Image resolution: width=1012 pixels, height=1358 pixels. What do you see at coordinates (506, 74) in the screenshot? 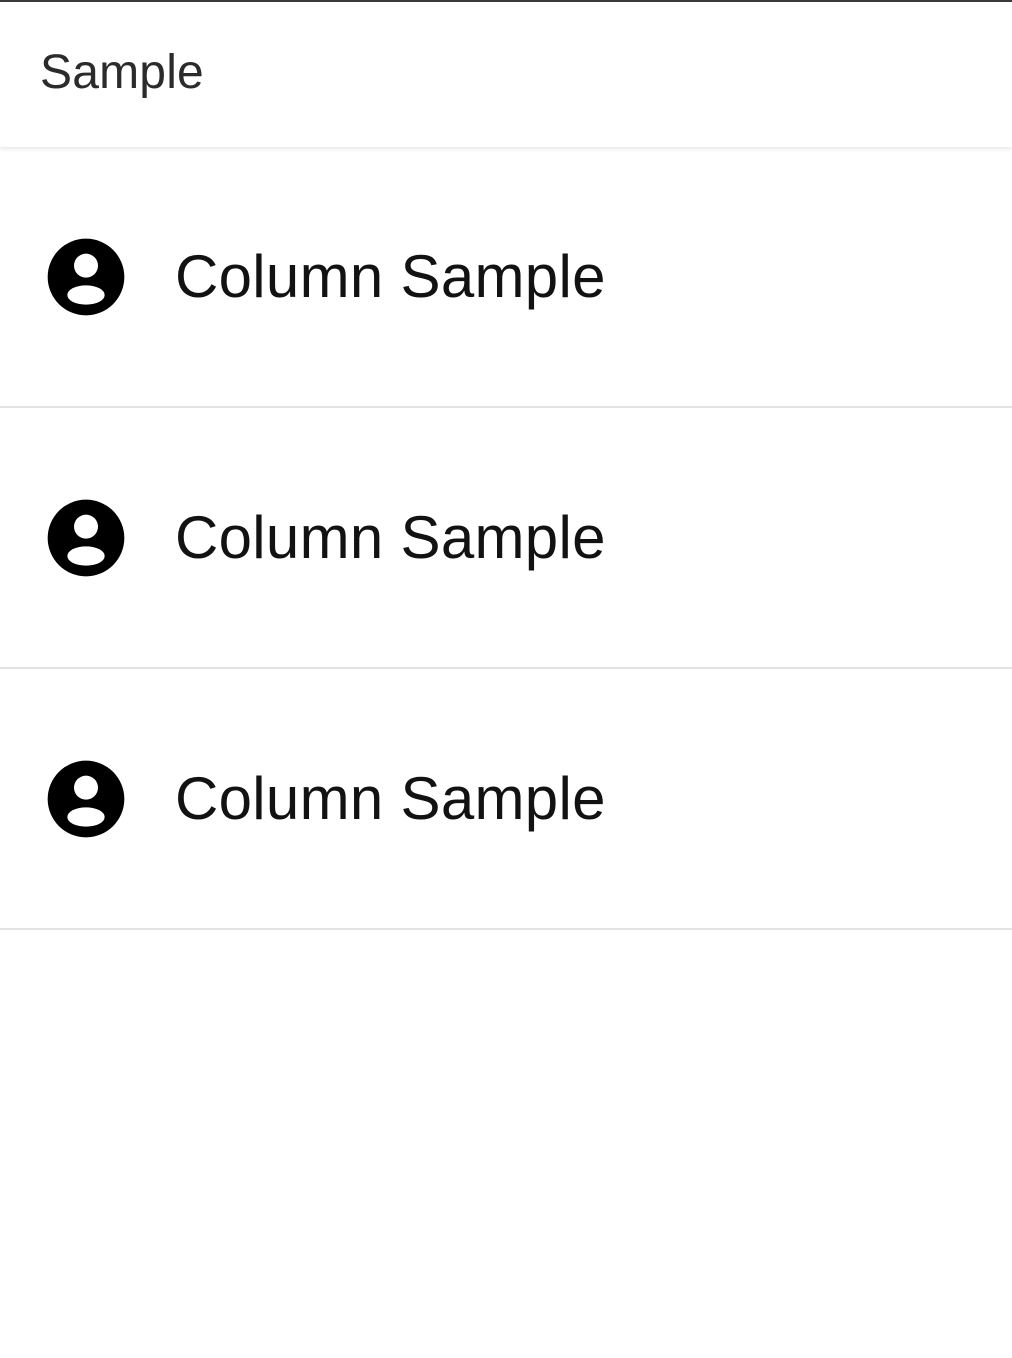
I see `app-bar: Sample` at bounding box center [506, 74].